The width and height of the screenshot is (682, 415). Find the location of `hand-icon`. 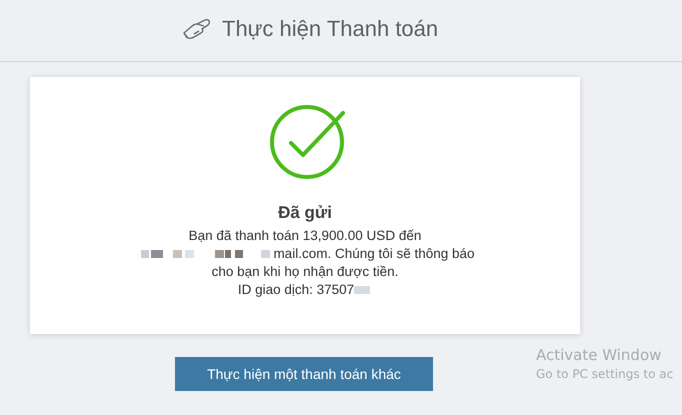

hand-icon is located at coordinates (197, 29).